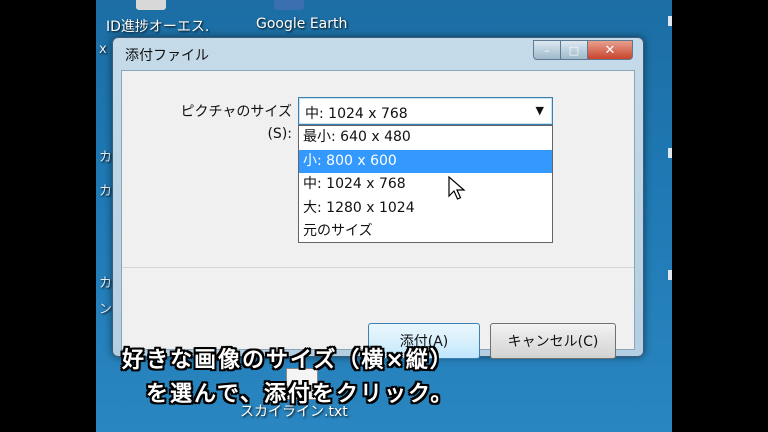 This screenshot has width=768, height=432. I want to click on desktop-icon-label: Google Earth, so click(301, 24).